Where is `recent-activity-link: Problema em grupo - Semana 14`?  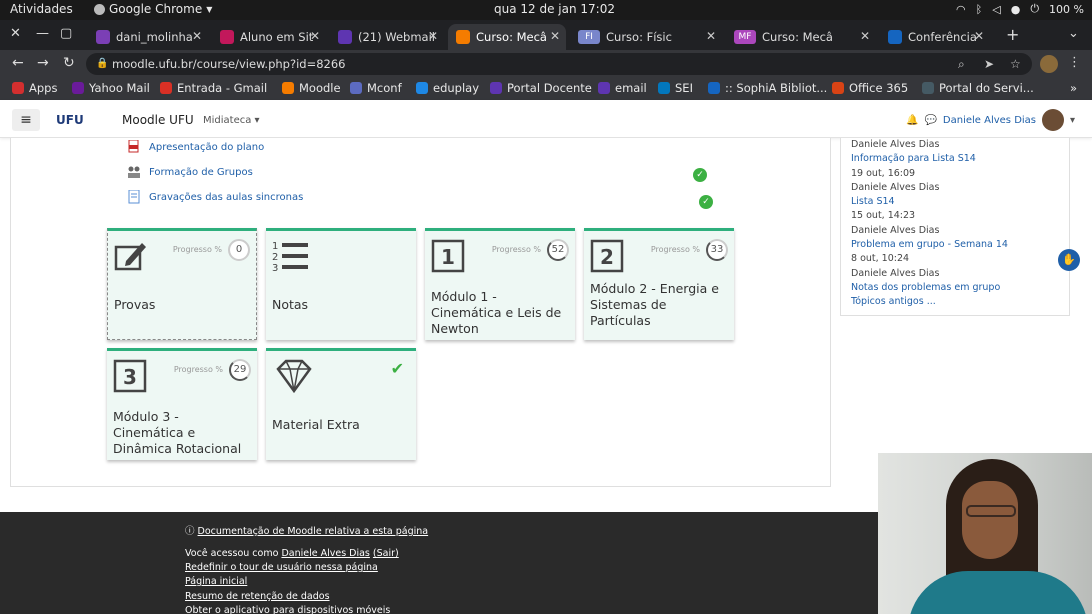
recent-activity-link: Problema em grupo - Semana 14 is located at coordinates (960, 245).